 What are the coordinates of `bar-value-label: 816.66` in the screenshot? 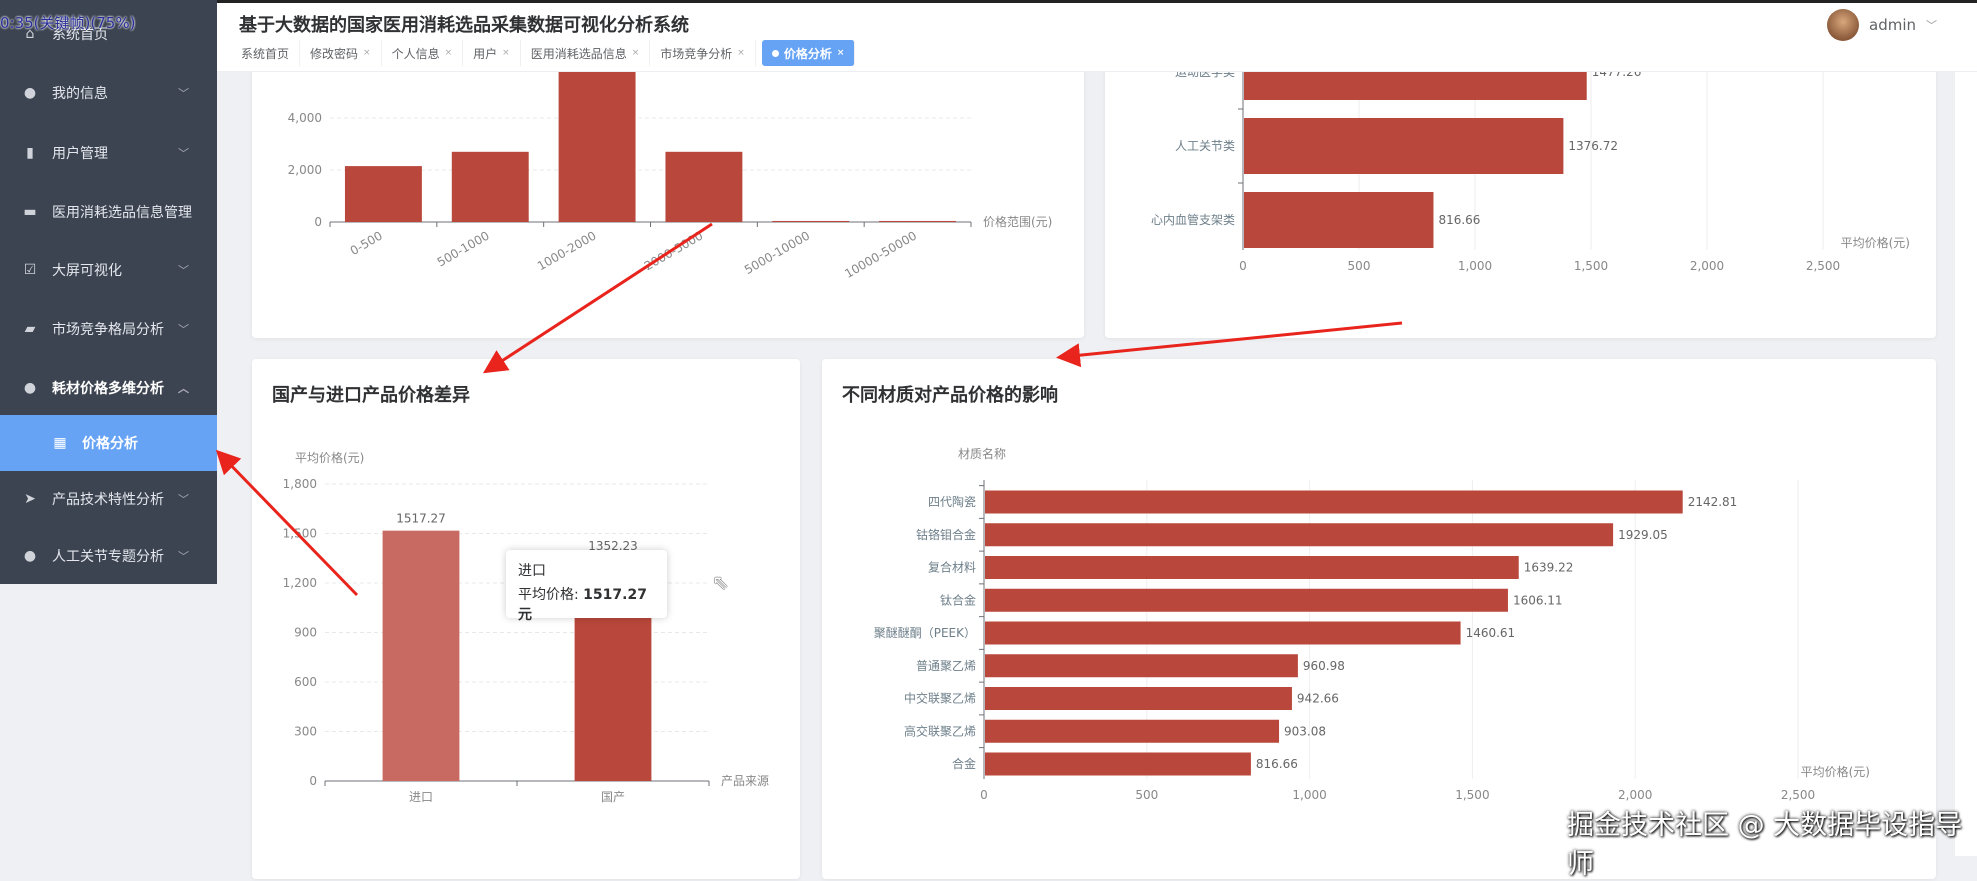 It's located at (1459, 220).